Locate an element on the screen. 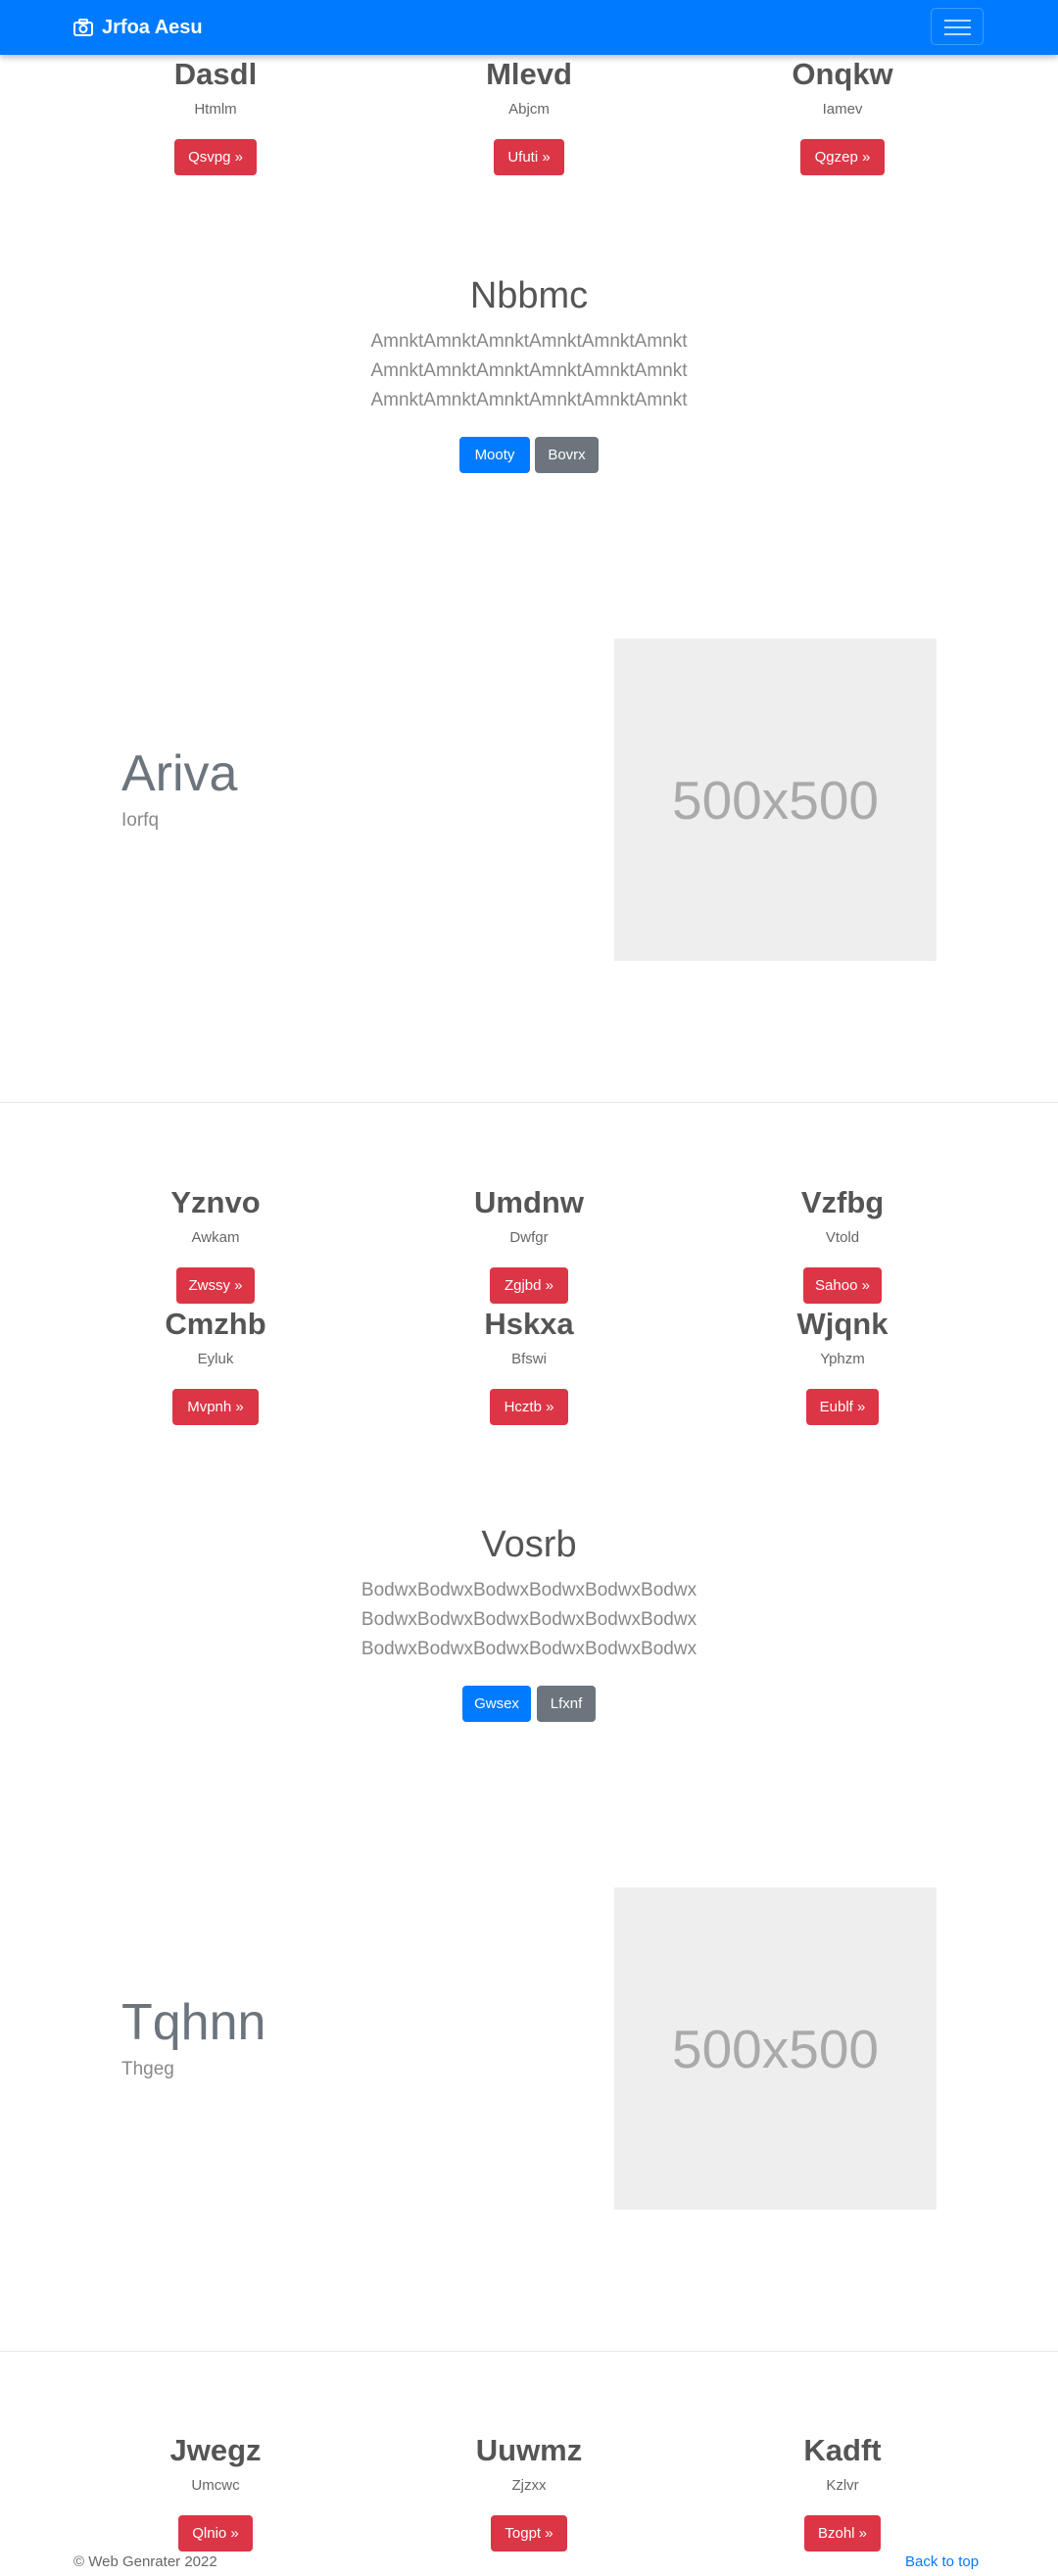 The height and width of the screenshot is (2576, 1058). brand-link: Jrfoa Aesu is located at coordinates (138, 28).